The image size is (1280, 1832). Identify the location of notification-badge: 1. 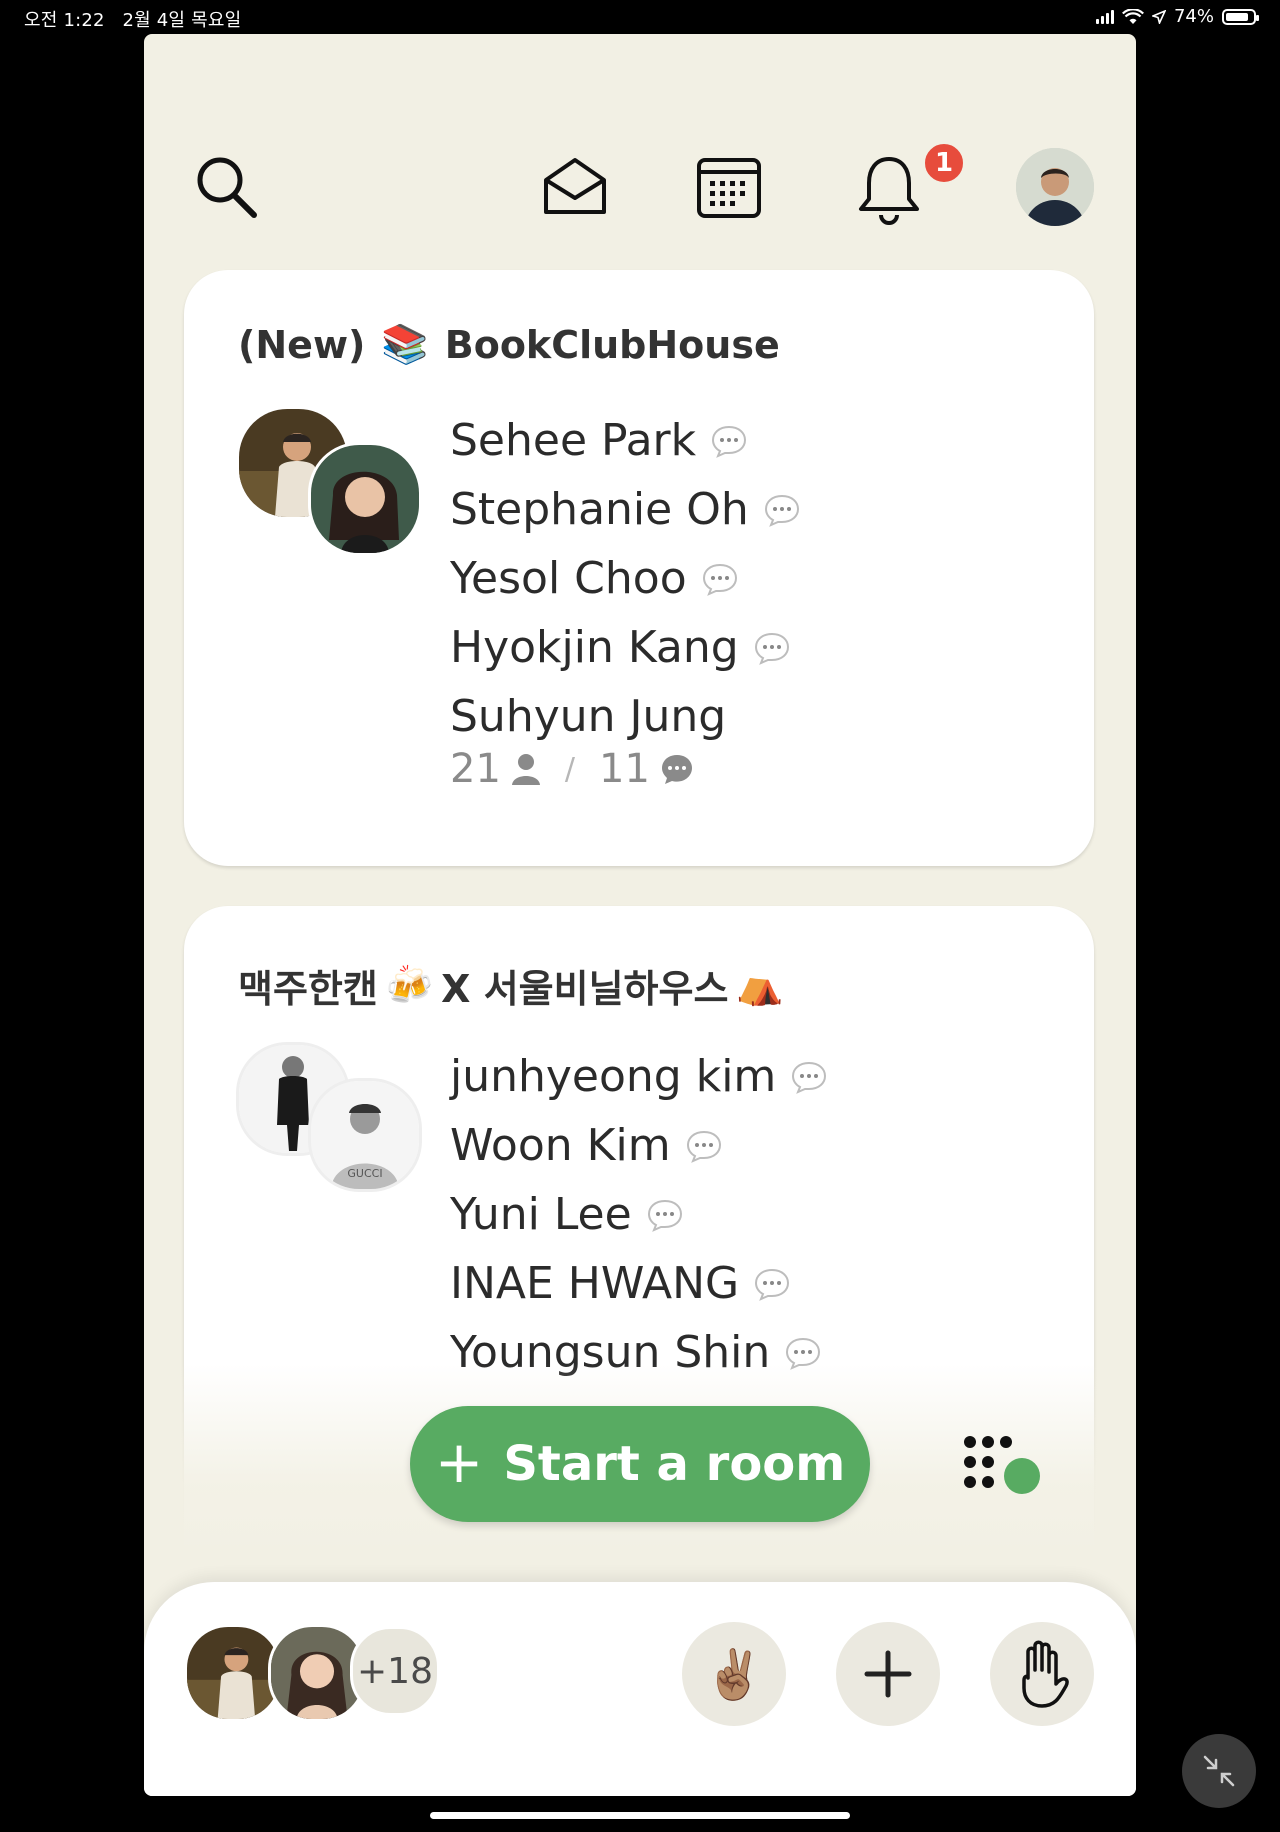
(944, 163).